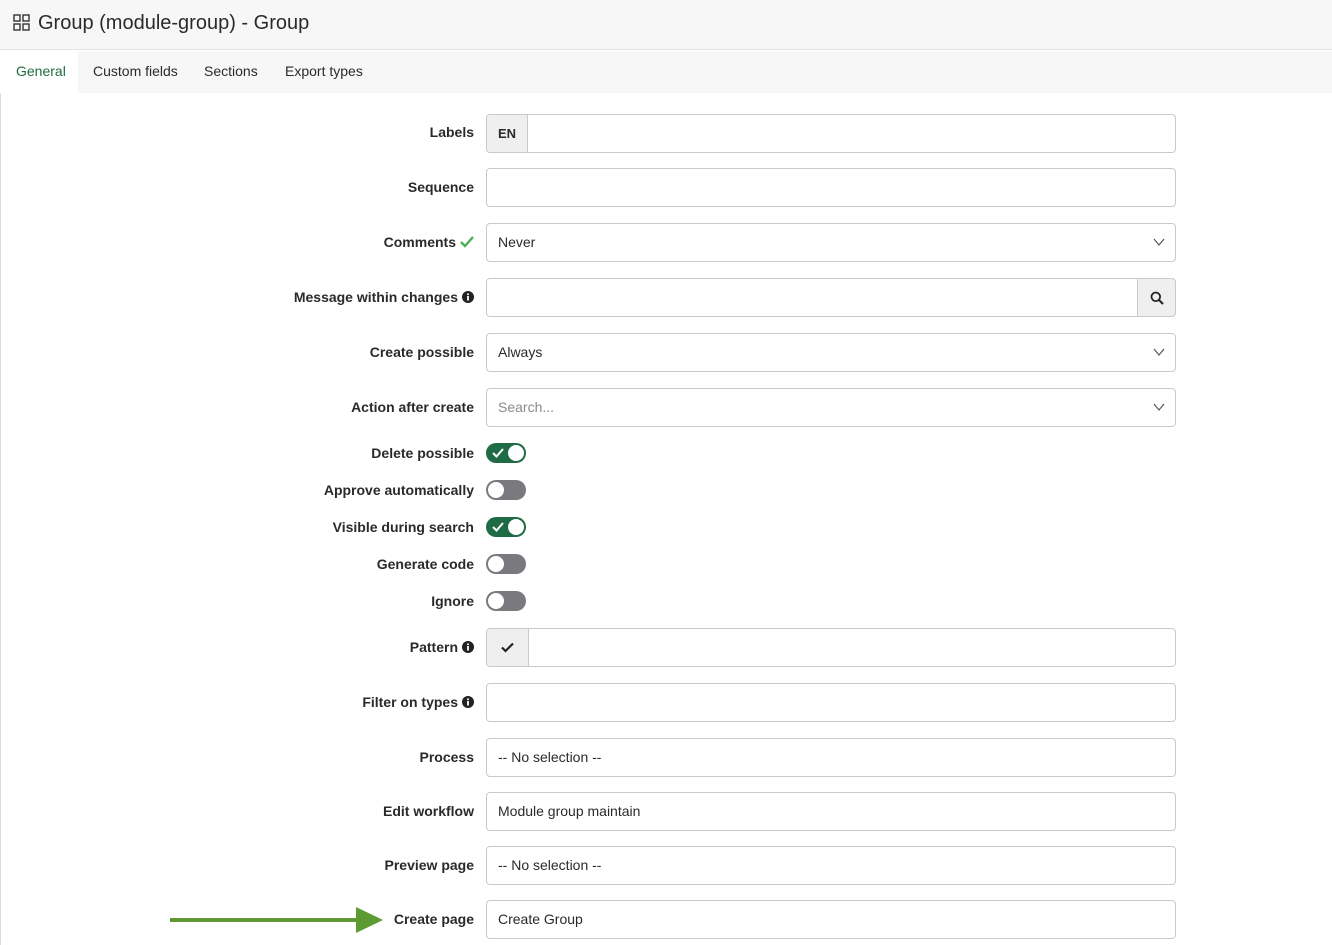 Image resolution: width=1332 pixels, height=945 pixels. I want to click on tab-export-types: Export types, so click(324, 72).